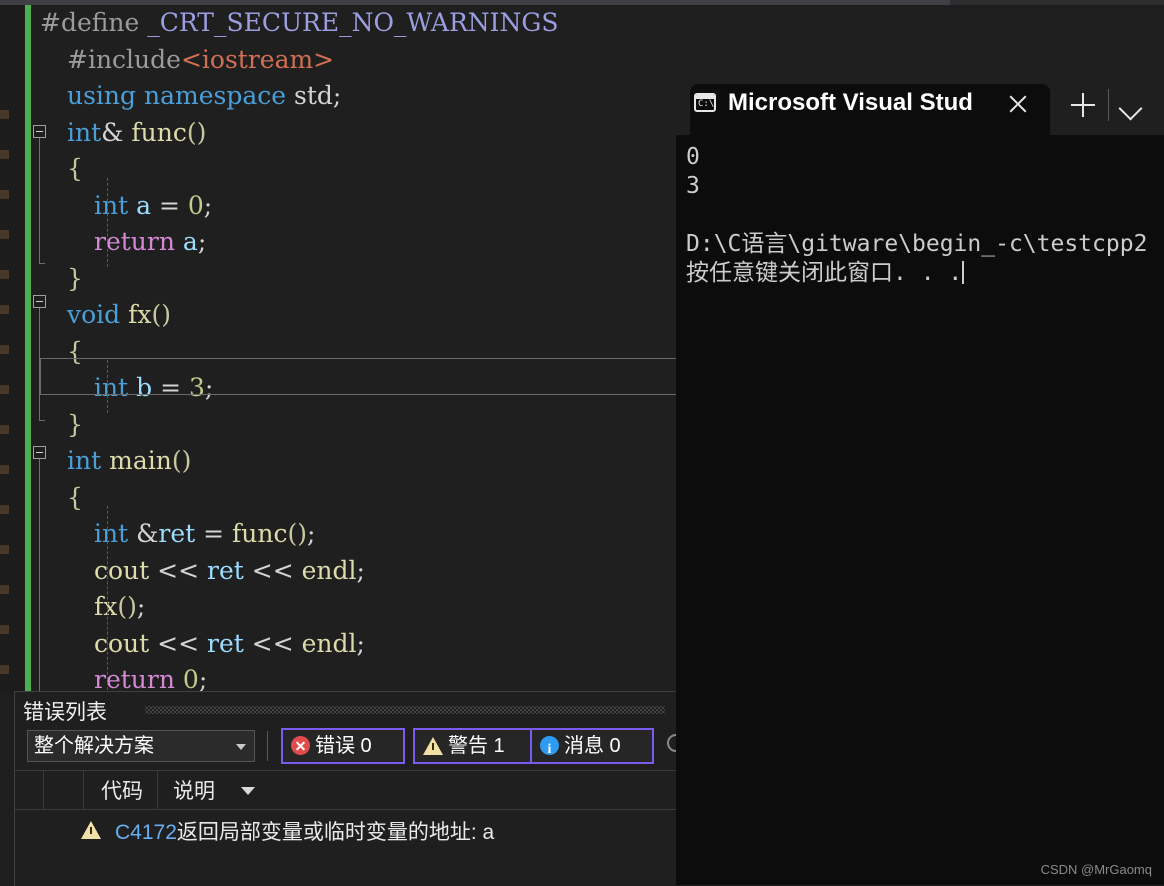  What do you see at coordinates (920, 106) in the screenshot?
I see `console-titlebar: C:\ Microsoft Visual Stud` at bounding box center [920, 106].